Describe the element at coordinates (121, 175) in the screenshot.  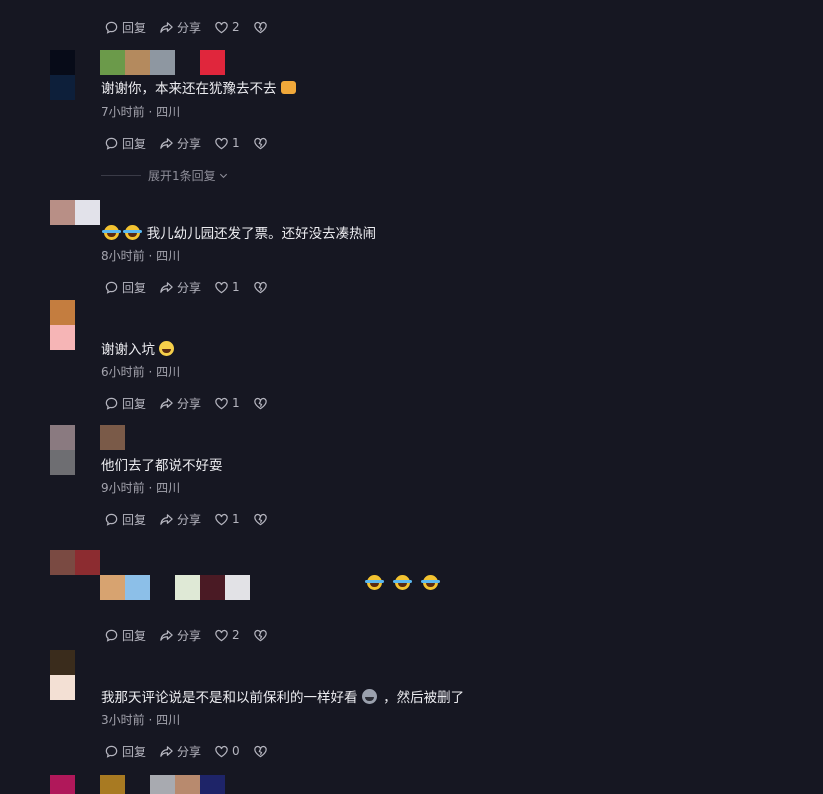
I see `divider` at that location.